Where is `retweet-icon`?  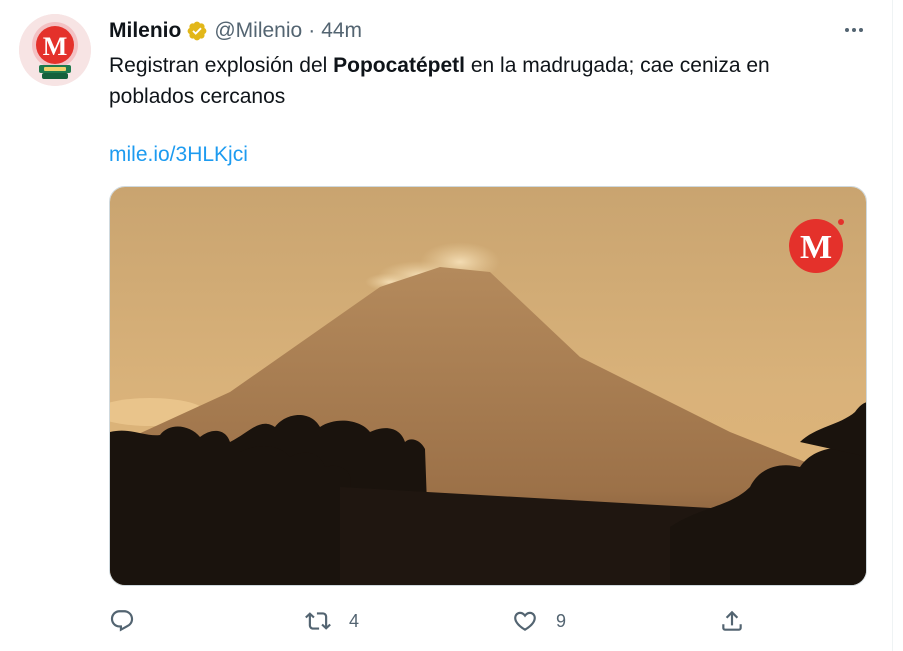
retweet-icon is located at coordinates (318, 621).